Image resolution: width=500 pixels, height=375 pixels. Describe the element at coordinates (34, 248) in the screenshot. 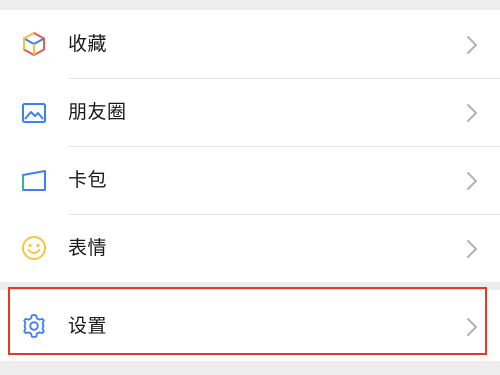

I see `smiley-icon` at that location.